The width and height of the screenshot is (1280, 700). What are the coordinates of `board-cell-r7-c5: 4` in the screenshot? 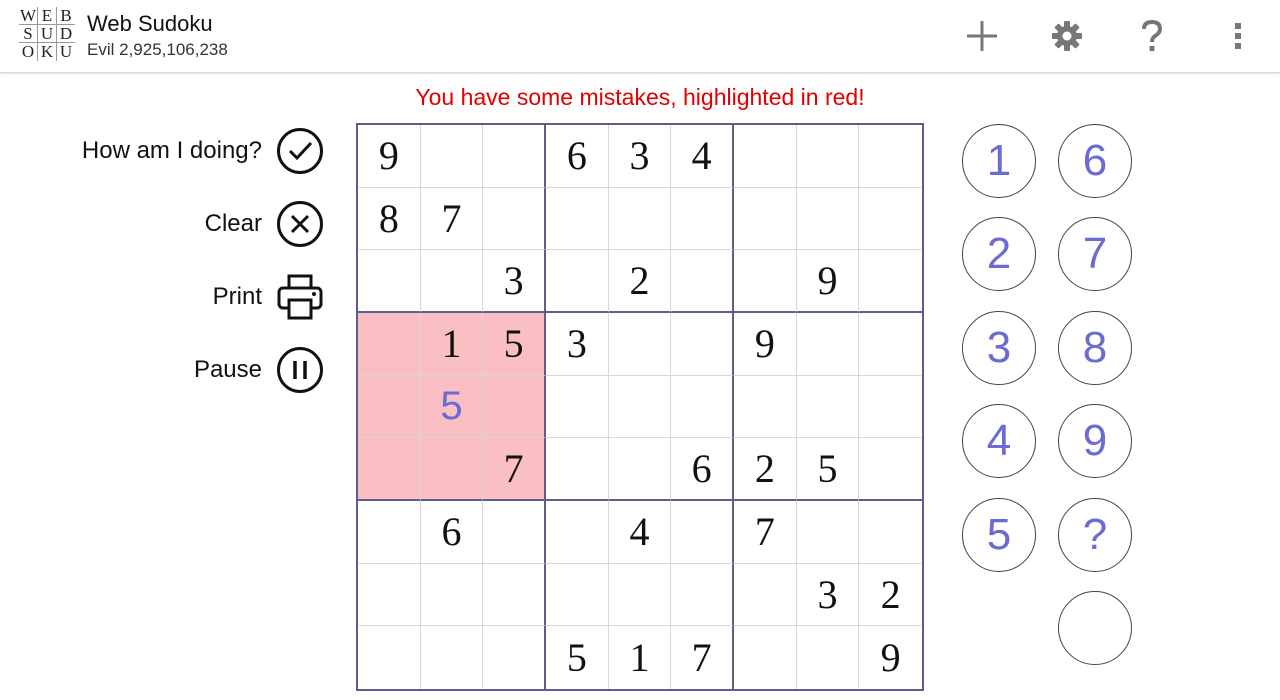 It's located at (640, 532).